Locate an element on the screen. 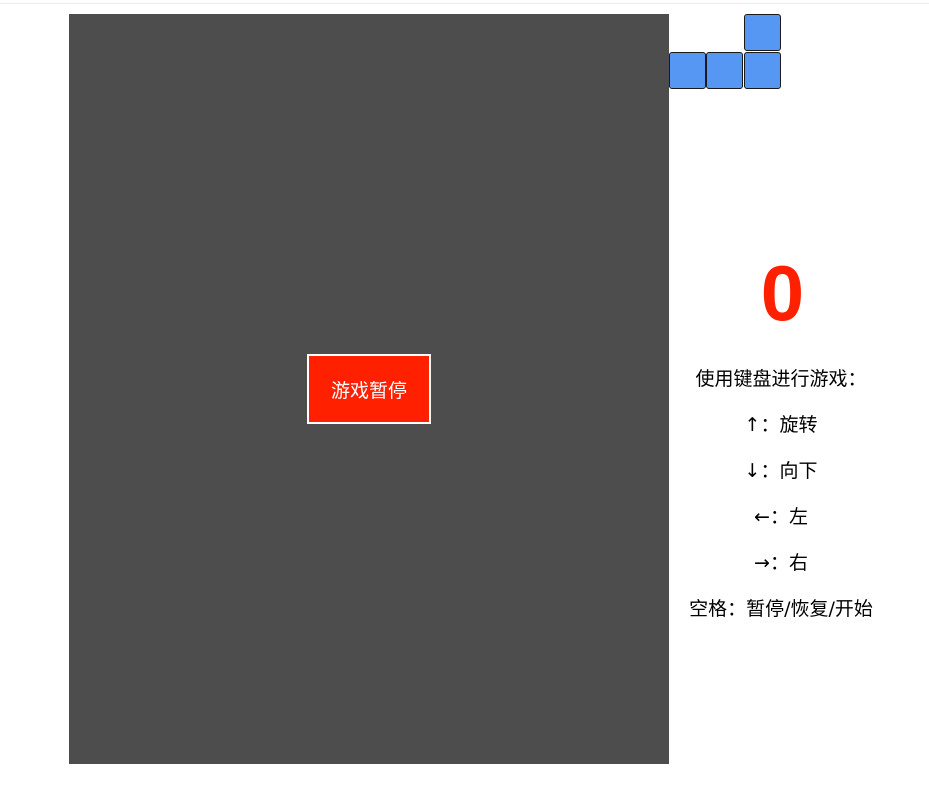 Image resolution: width=929 pixels, height=786 pixels. instructions-heading: 使用键盘进行游戏： is located at coordinates (781, 379).